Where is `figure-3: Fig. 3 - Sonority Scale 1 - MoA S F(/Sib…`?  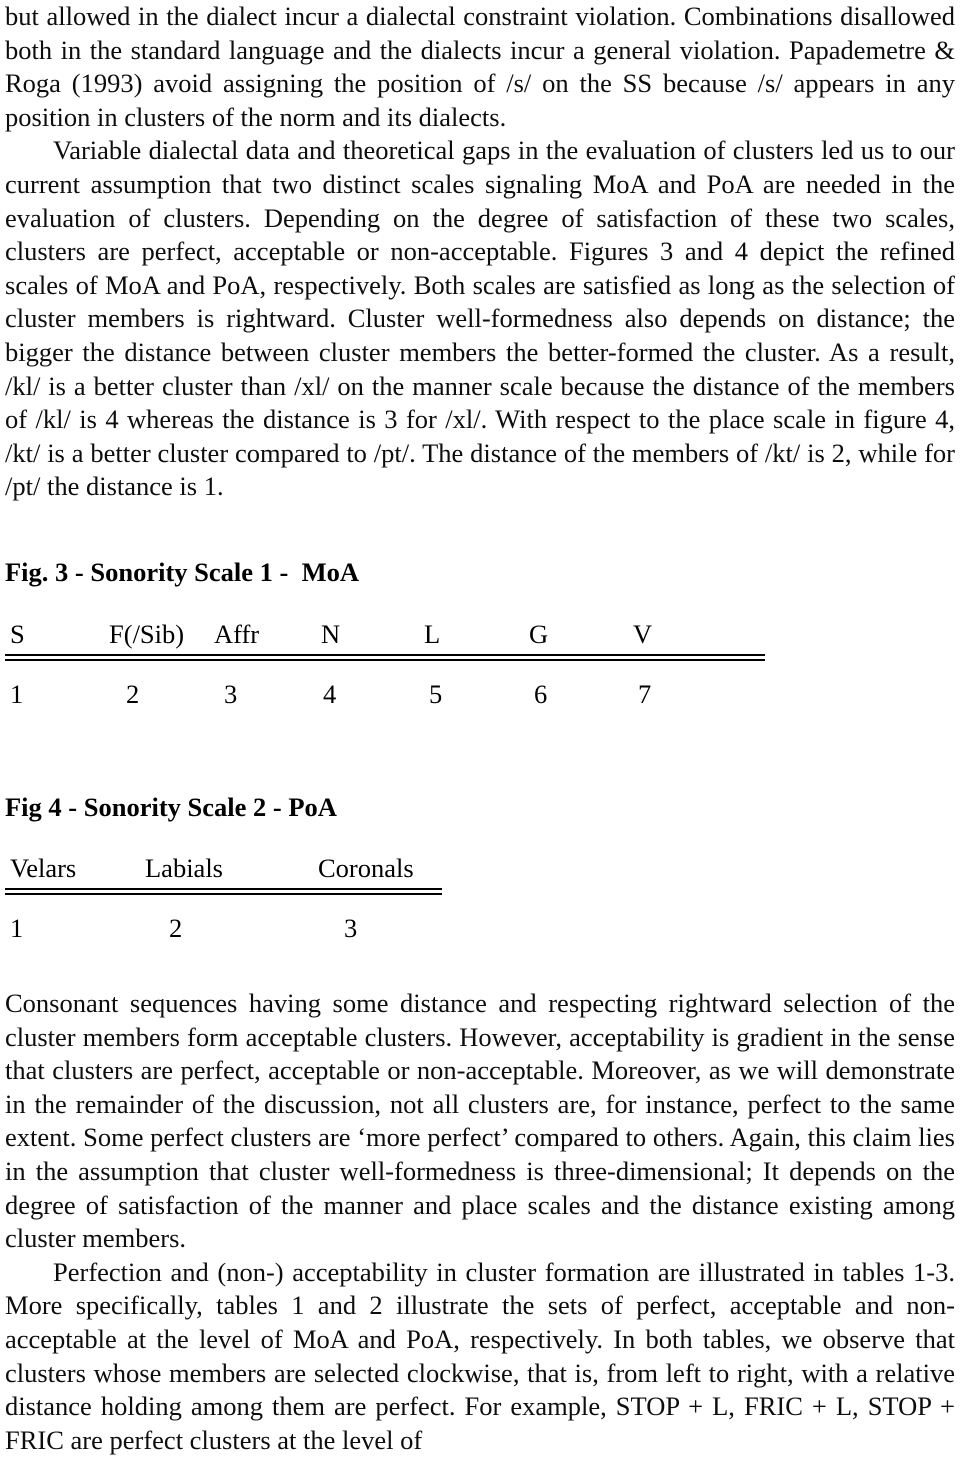 figure-3: Fig. 3 - Sonority Scale 1 - MoA S F(/Sib… is located at coordinates (480, 634).